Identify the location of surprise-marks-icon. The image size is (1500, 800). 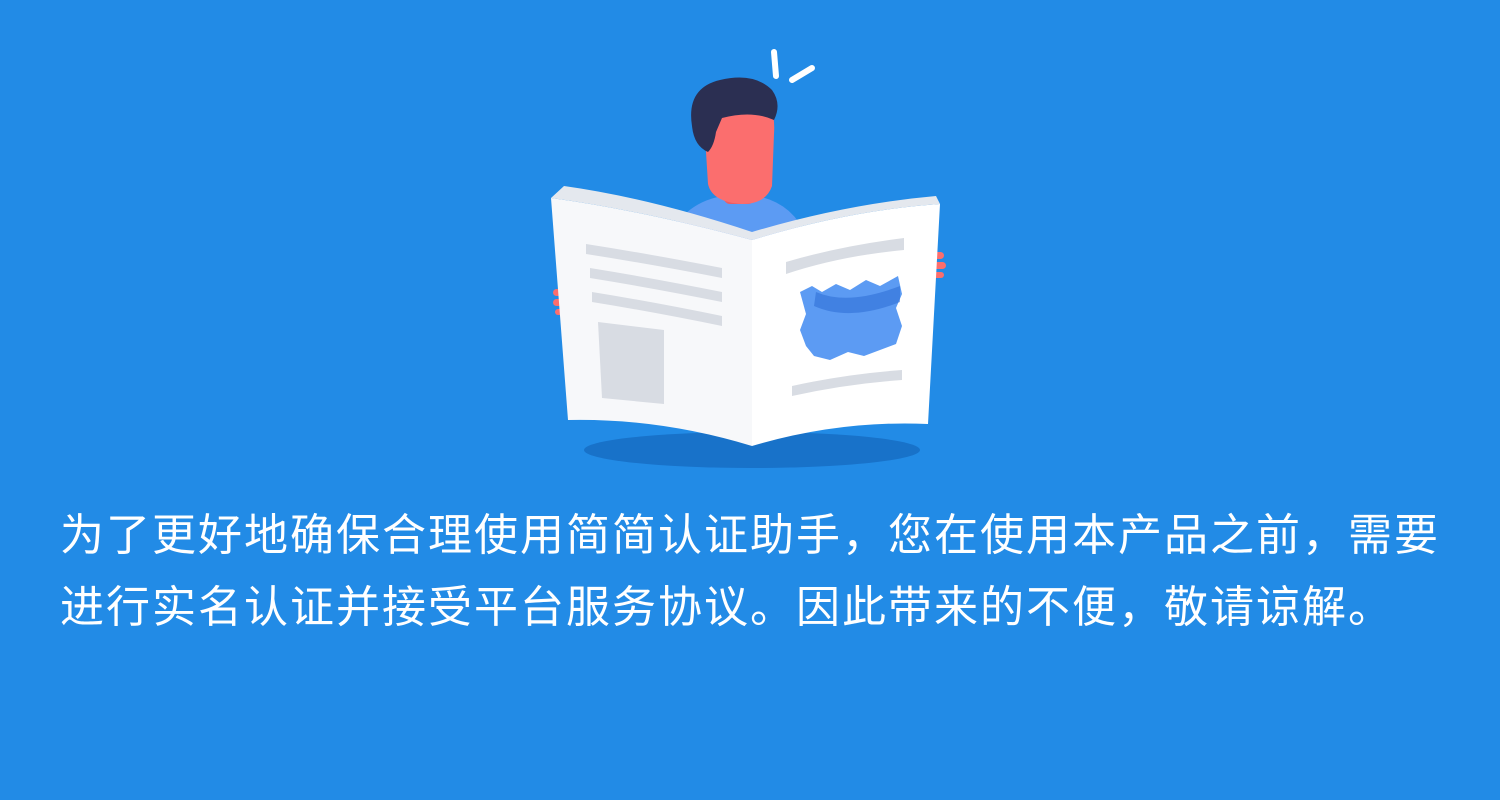
(793, 66).